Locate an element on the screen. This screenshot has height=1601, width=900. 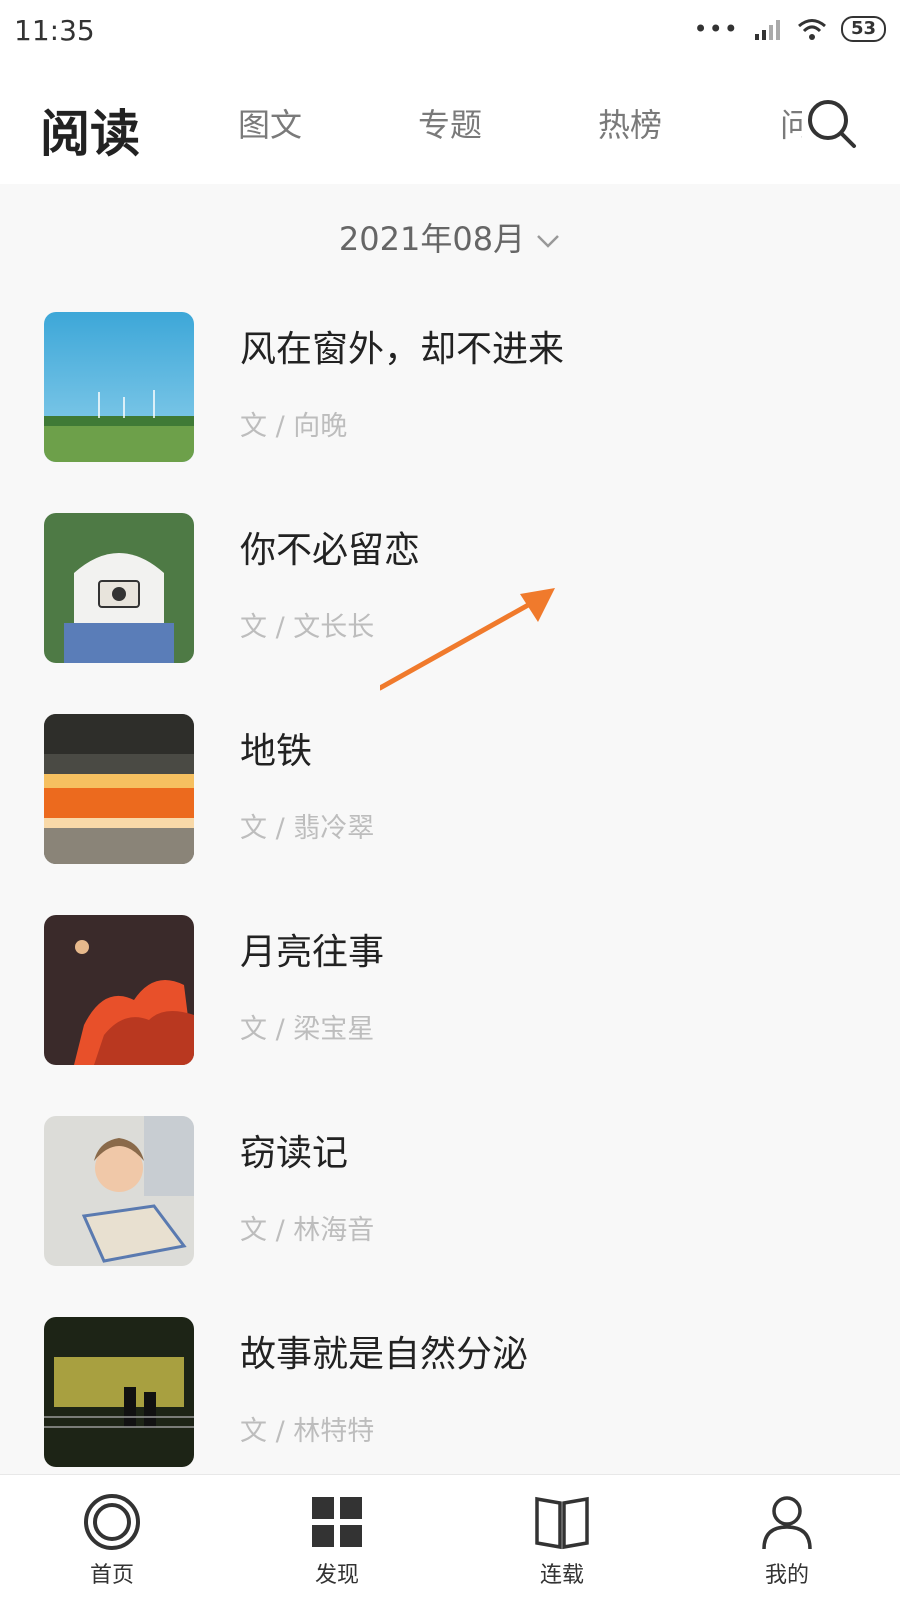
nav-home-label: 首页 is located at coordinates (111, 1575).